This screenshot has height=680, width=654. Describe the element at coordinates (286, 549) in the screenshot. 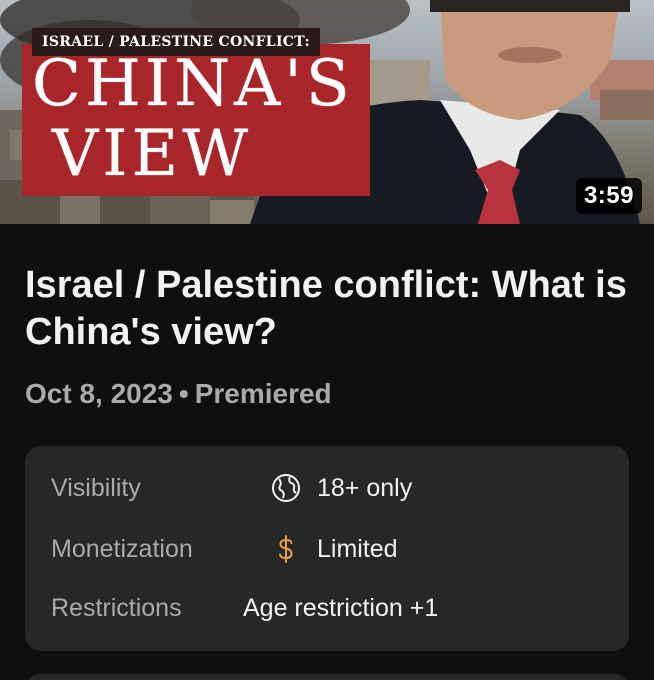

I see `dollar-icon` at that location.